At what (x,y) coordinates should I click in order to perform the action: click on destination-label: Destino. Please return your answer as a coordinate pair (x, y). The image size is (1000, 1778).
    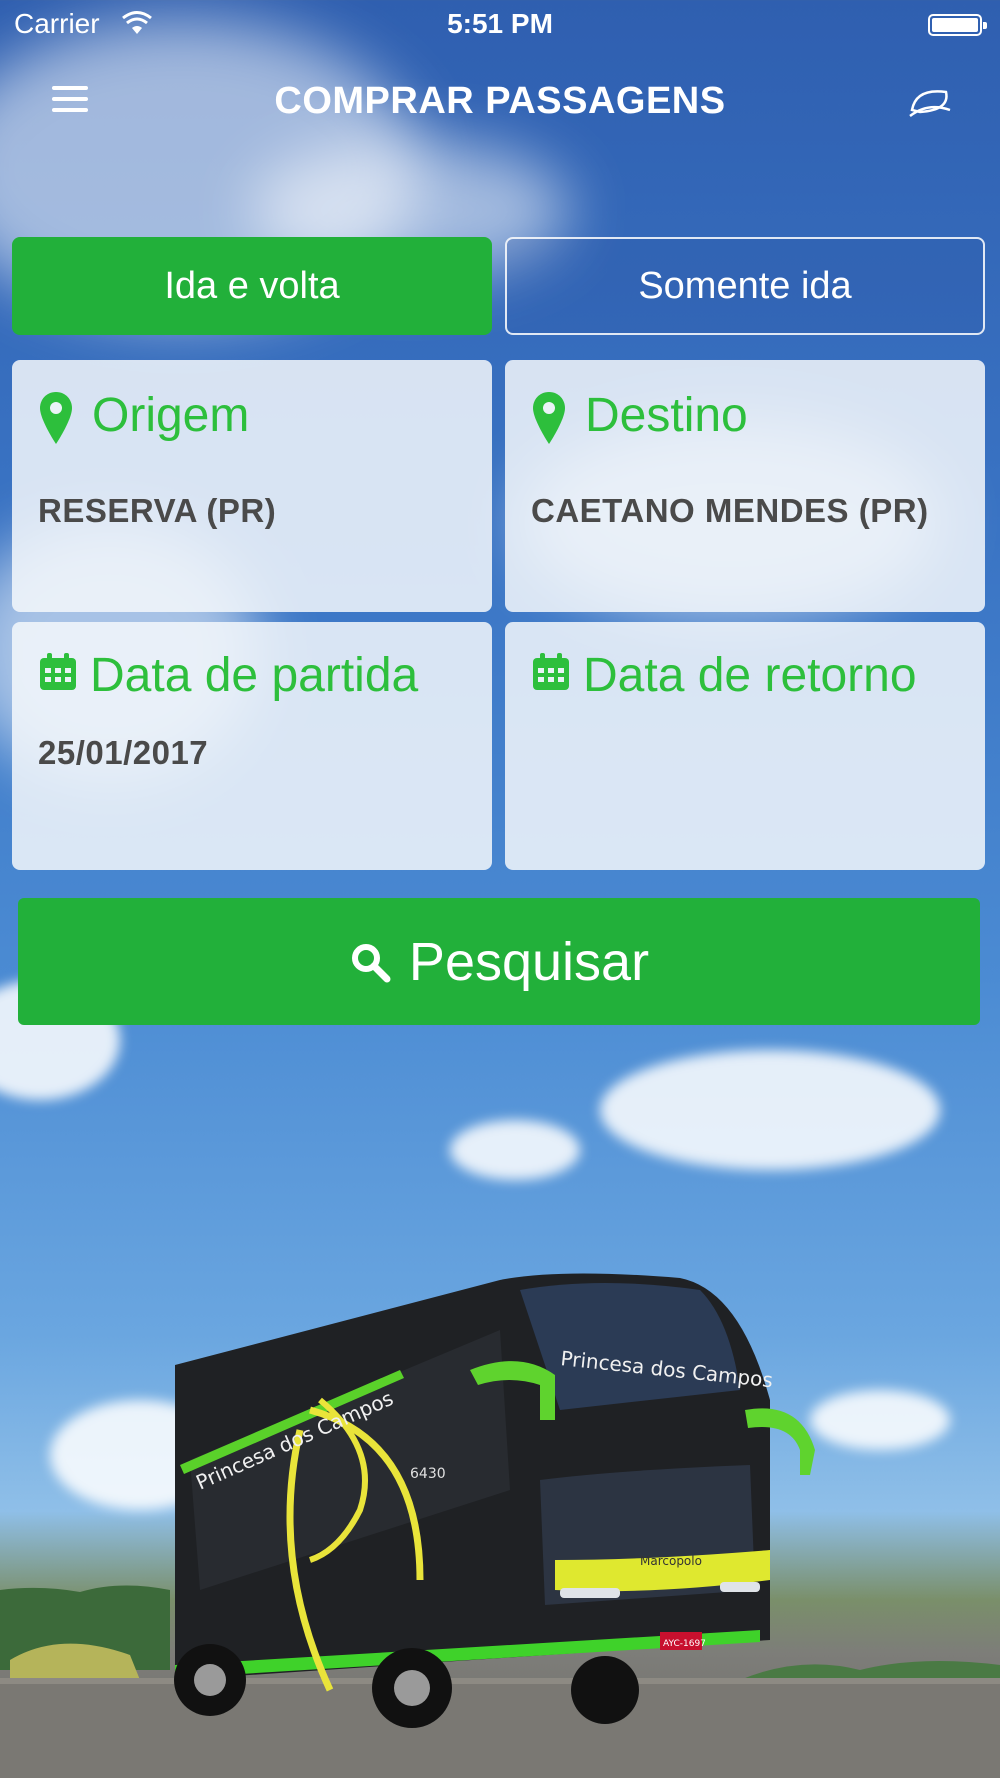
    Looking at the image, I should click on (666, 415).